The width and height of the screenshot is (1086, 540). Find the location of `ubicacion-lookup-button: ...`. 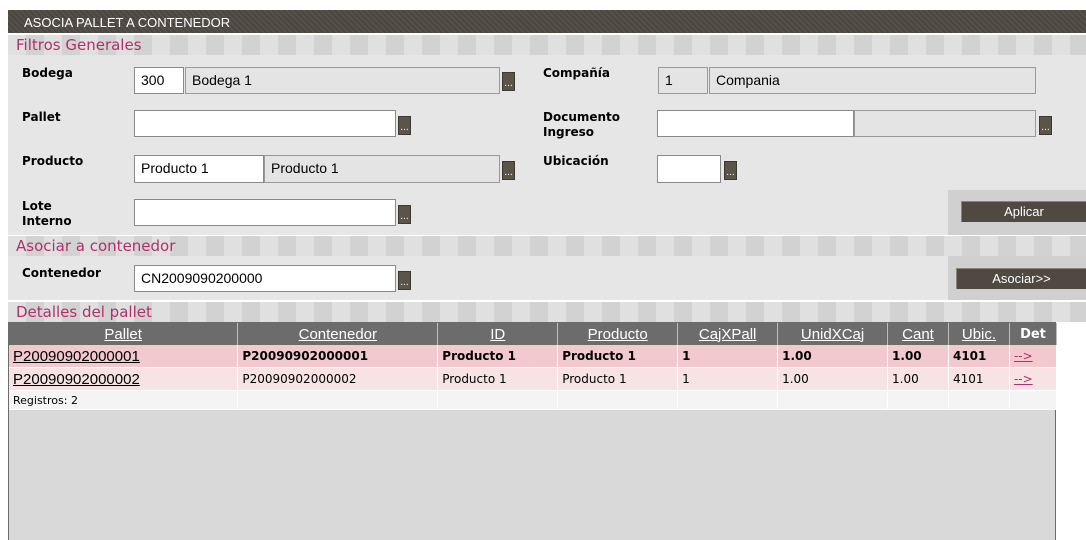

ubicacion-lookup-button: ... is located at coordinates (730, 170).